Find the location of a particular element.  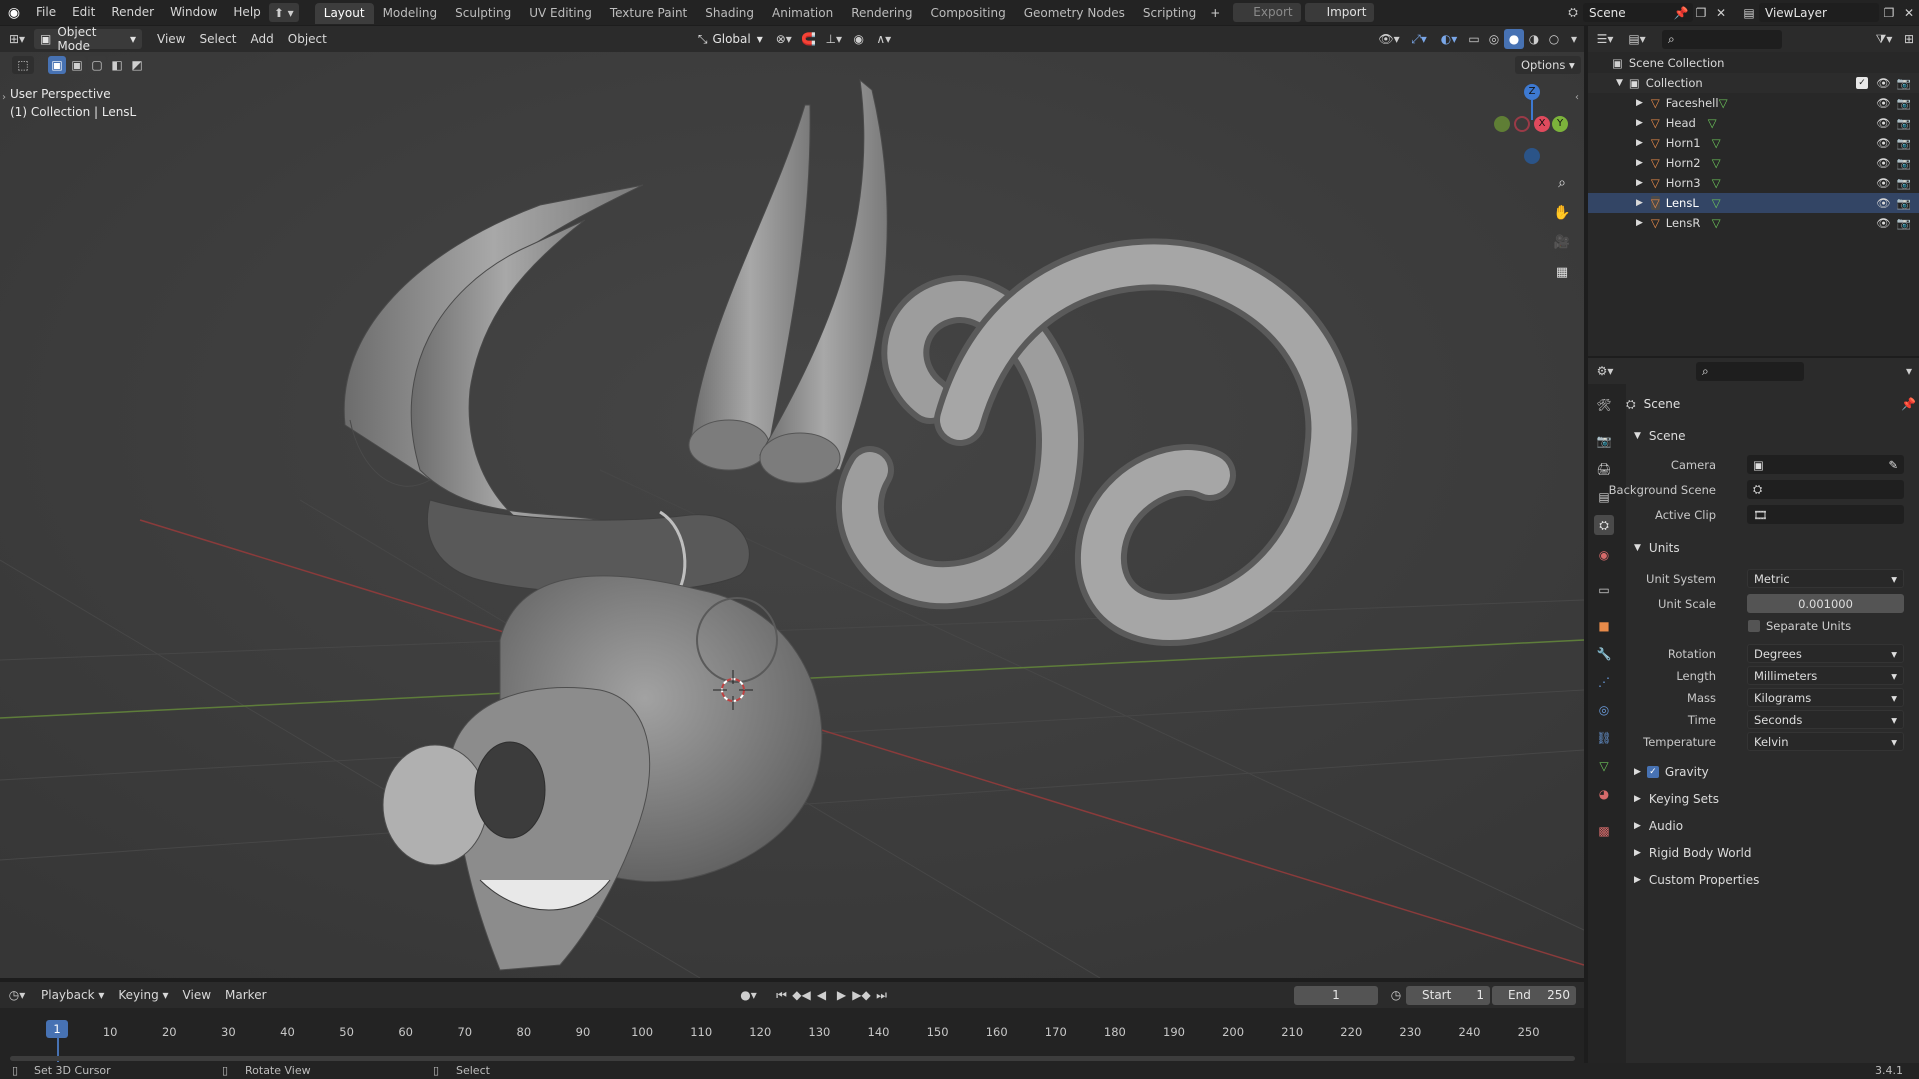

playhead: 1 is located at coordinates (57, 1029).